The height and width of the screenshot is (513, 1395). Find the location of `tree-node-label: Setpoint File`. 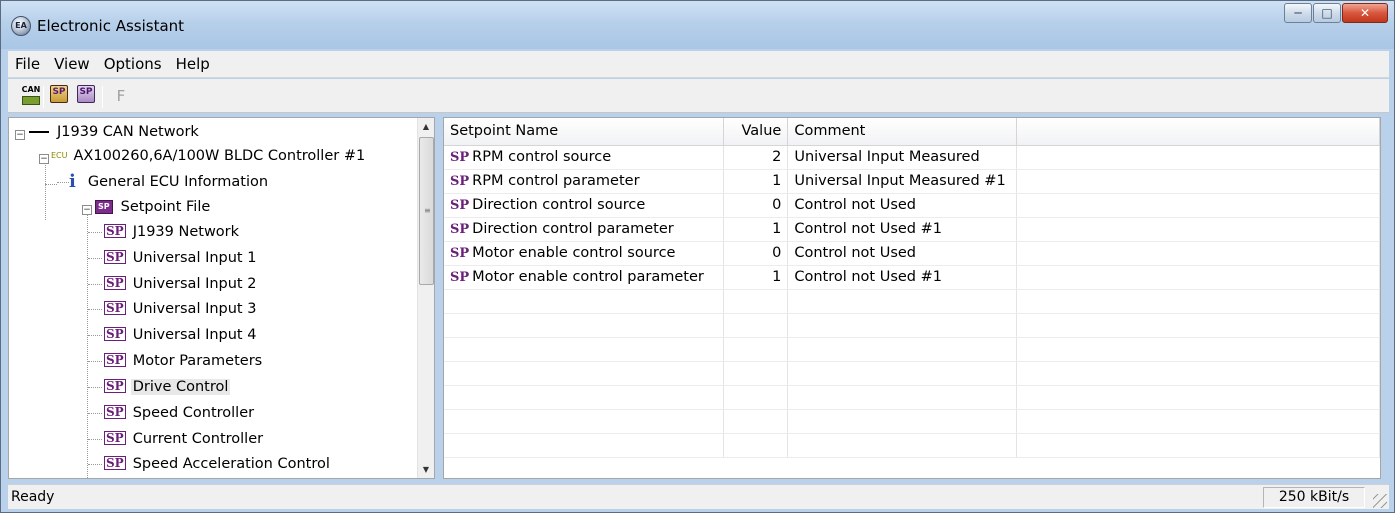

tree-node-label: Setpoint File is located at coordinates (165, 207).